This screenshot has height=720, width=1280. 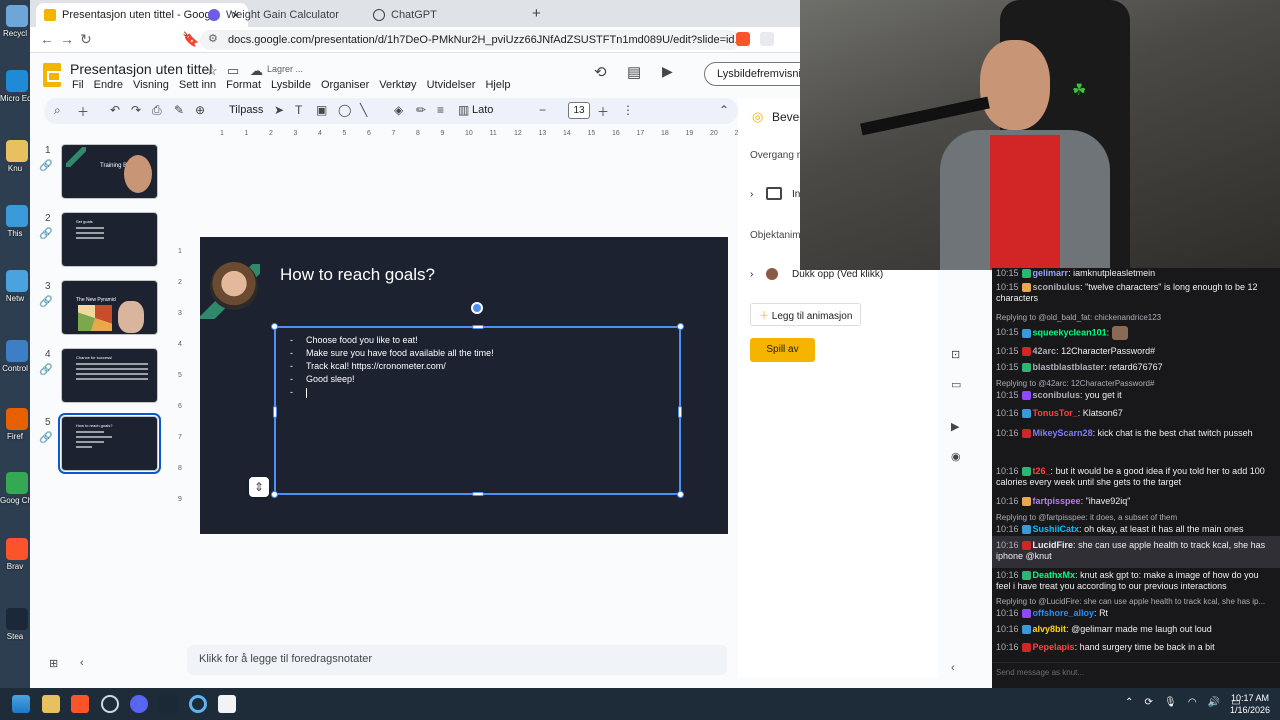 I want to click on slides-logo-icon, so click(x=52, y=75).